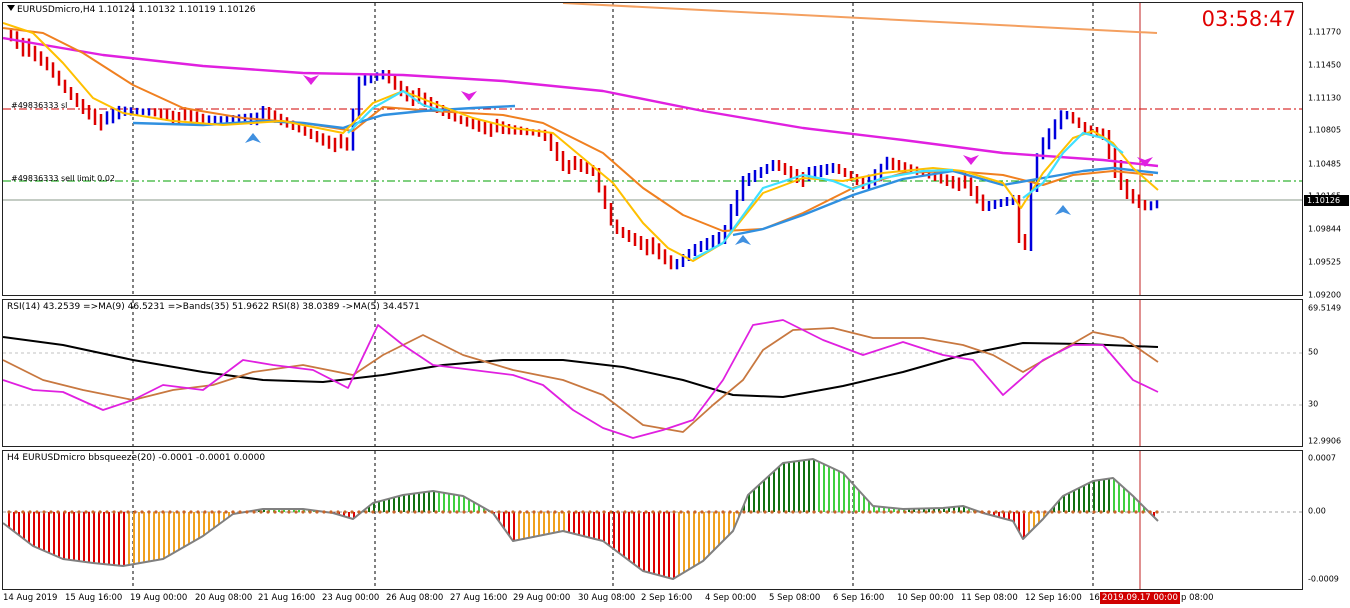 The height and width of the screenshot is (608, 1350). Describe the element at coordinates (1313, 352) in the screenshot. I see `rsi-axis-label: 50` at that location.